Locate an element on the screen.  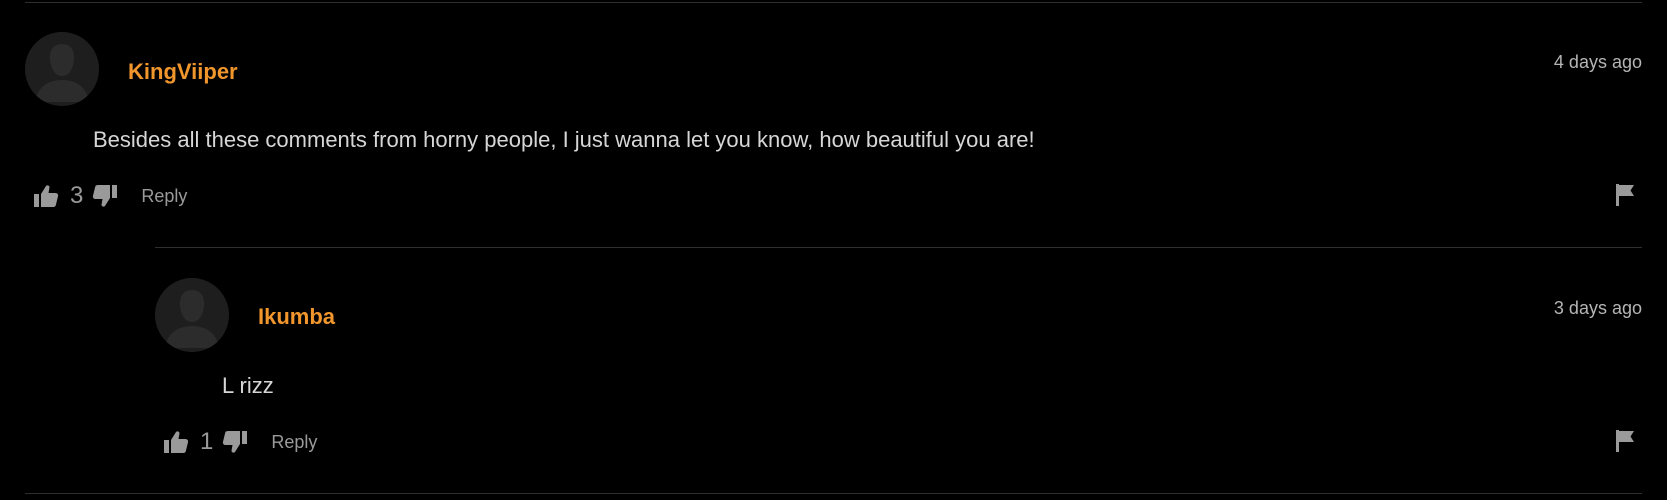
comment-timestamp: 3 days ago is located at coordinates (1597, 308).